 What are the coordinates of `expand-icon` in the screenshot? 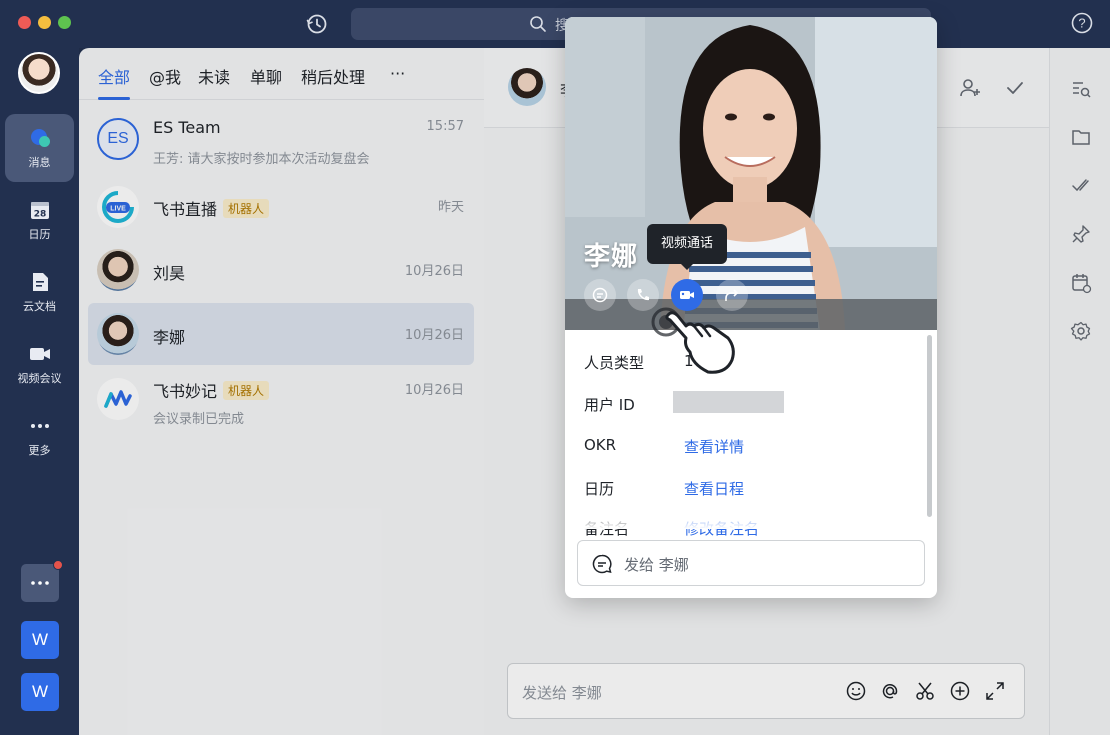 It's located at (995, 691).